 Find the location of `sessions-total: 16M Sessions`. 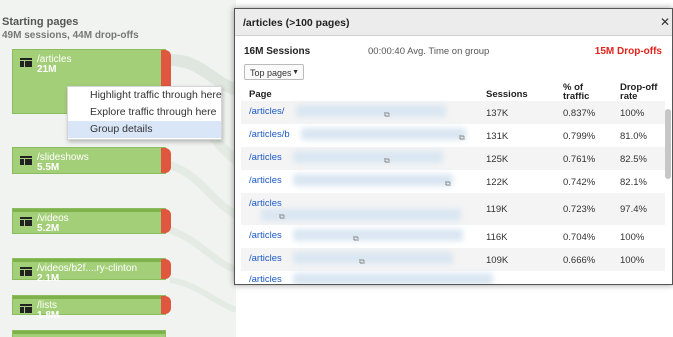

sessions-total: 16M Sessions is located at coordinates (277, 51).